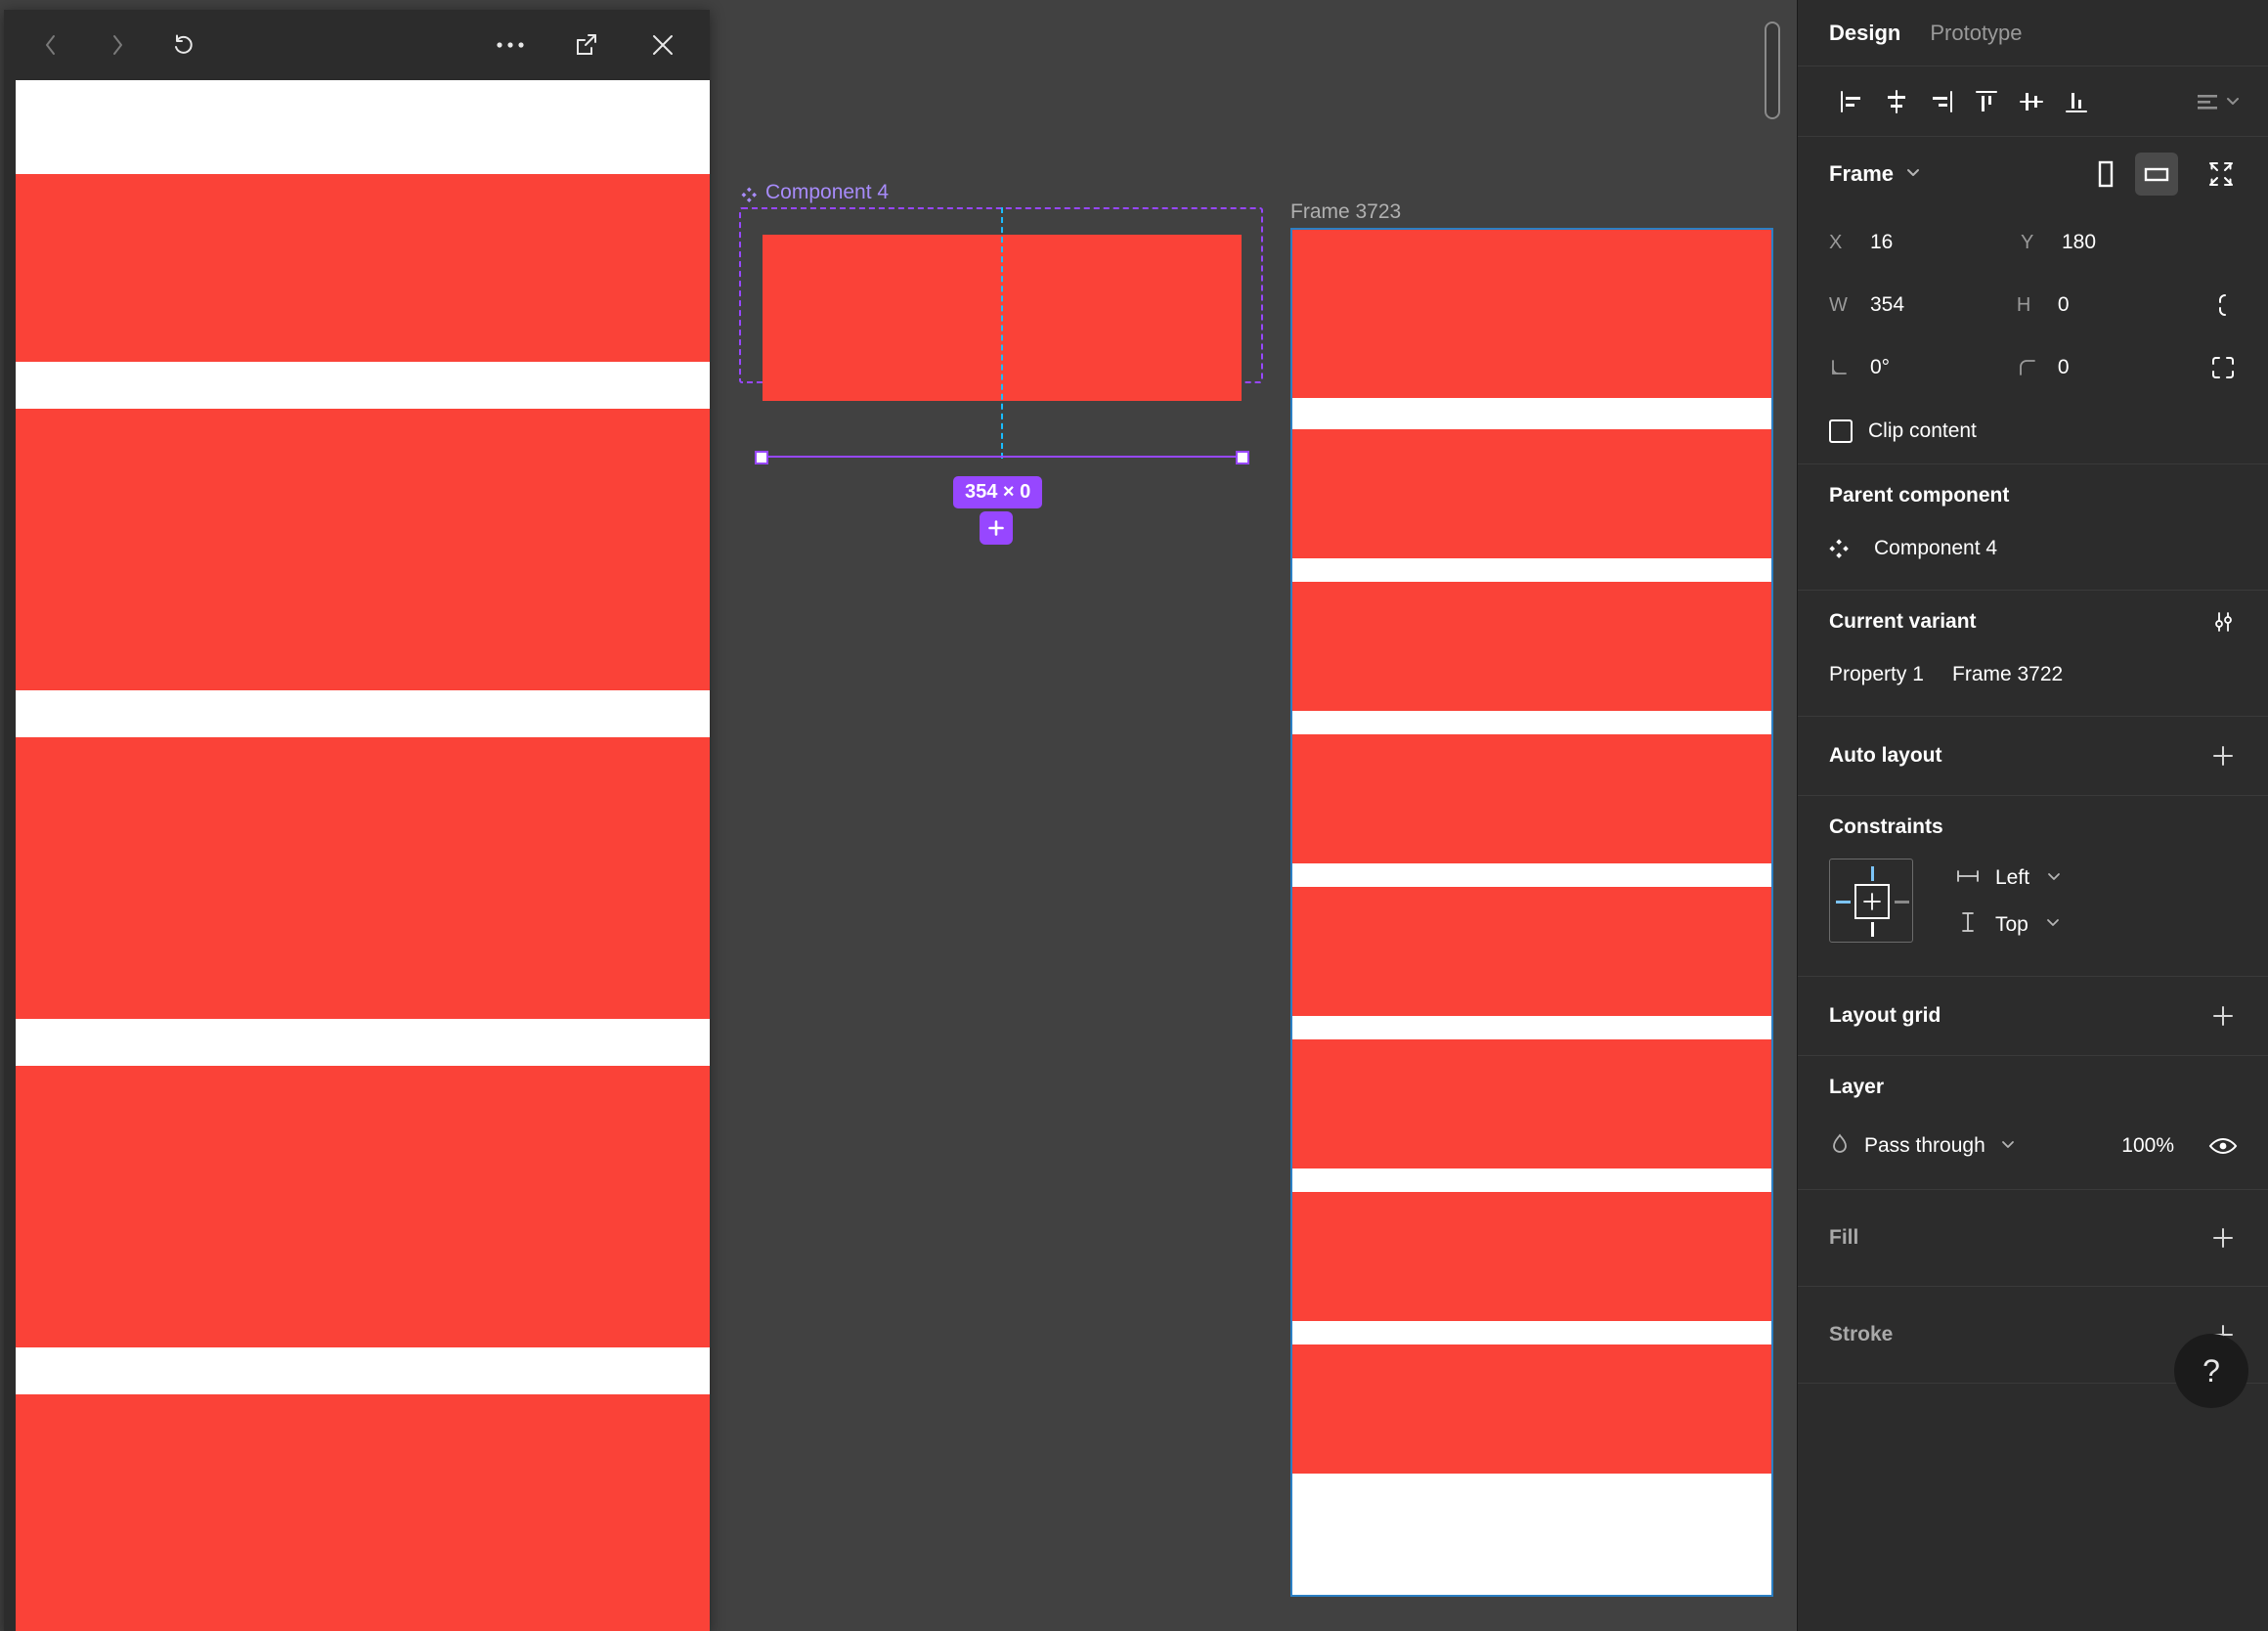 This screenshot has height=1631, width=2268. What do you see at coordinates (2110, 367) in the screenshot?
I see `corner-radius-field: 0` at bounding box center [2110, 367].